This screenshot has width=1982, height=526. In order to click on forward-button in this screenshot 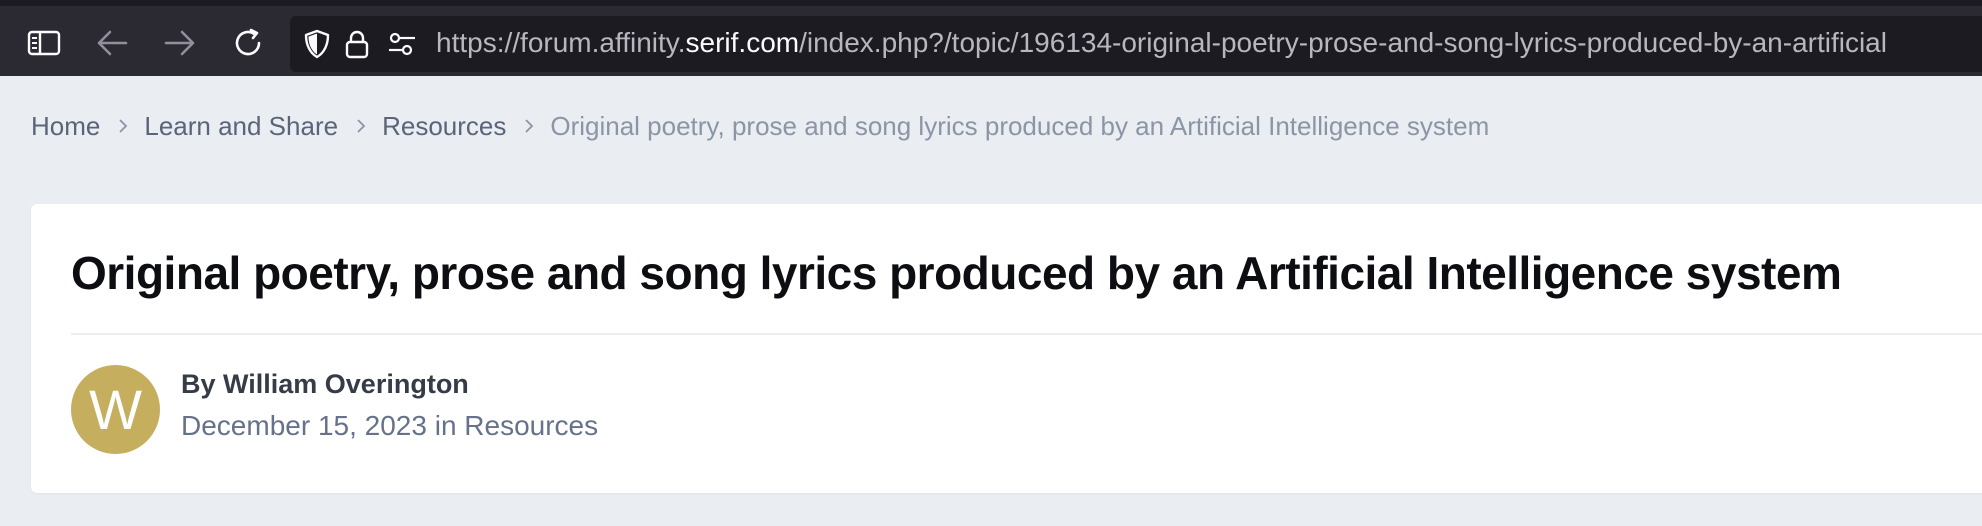, I will do `click(180, 43)`.